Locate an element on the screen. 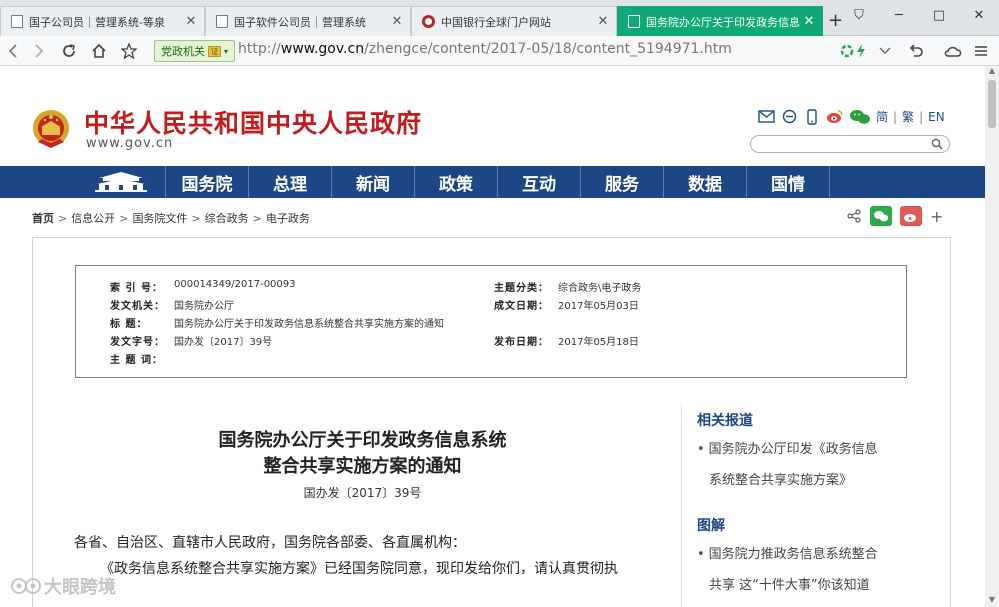 The image size is (999, 607). breadcrumb-home: 首页 is located at coordinates (43, 218).